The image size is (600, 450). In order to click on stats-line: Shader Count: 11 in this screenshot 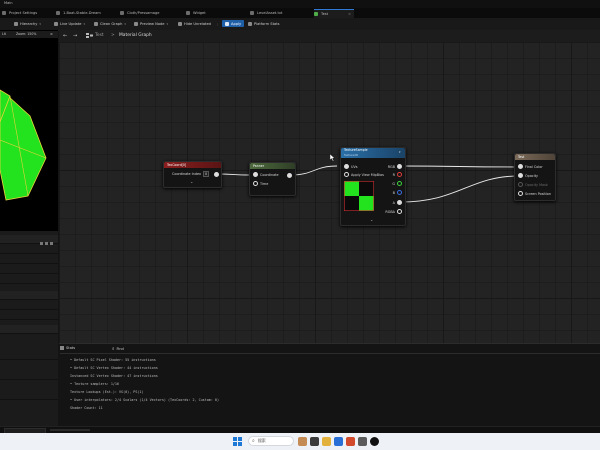, I will do `click(86, 408)`.